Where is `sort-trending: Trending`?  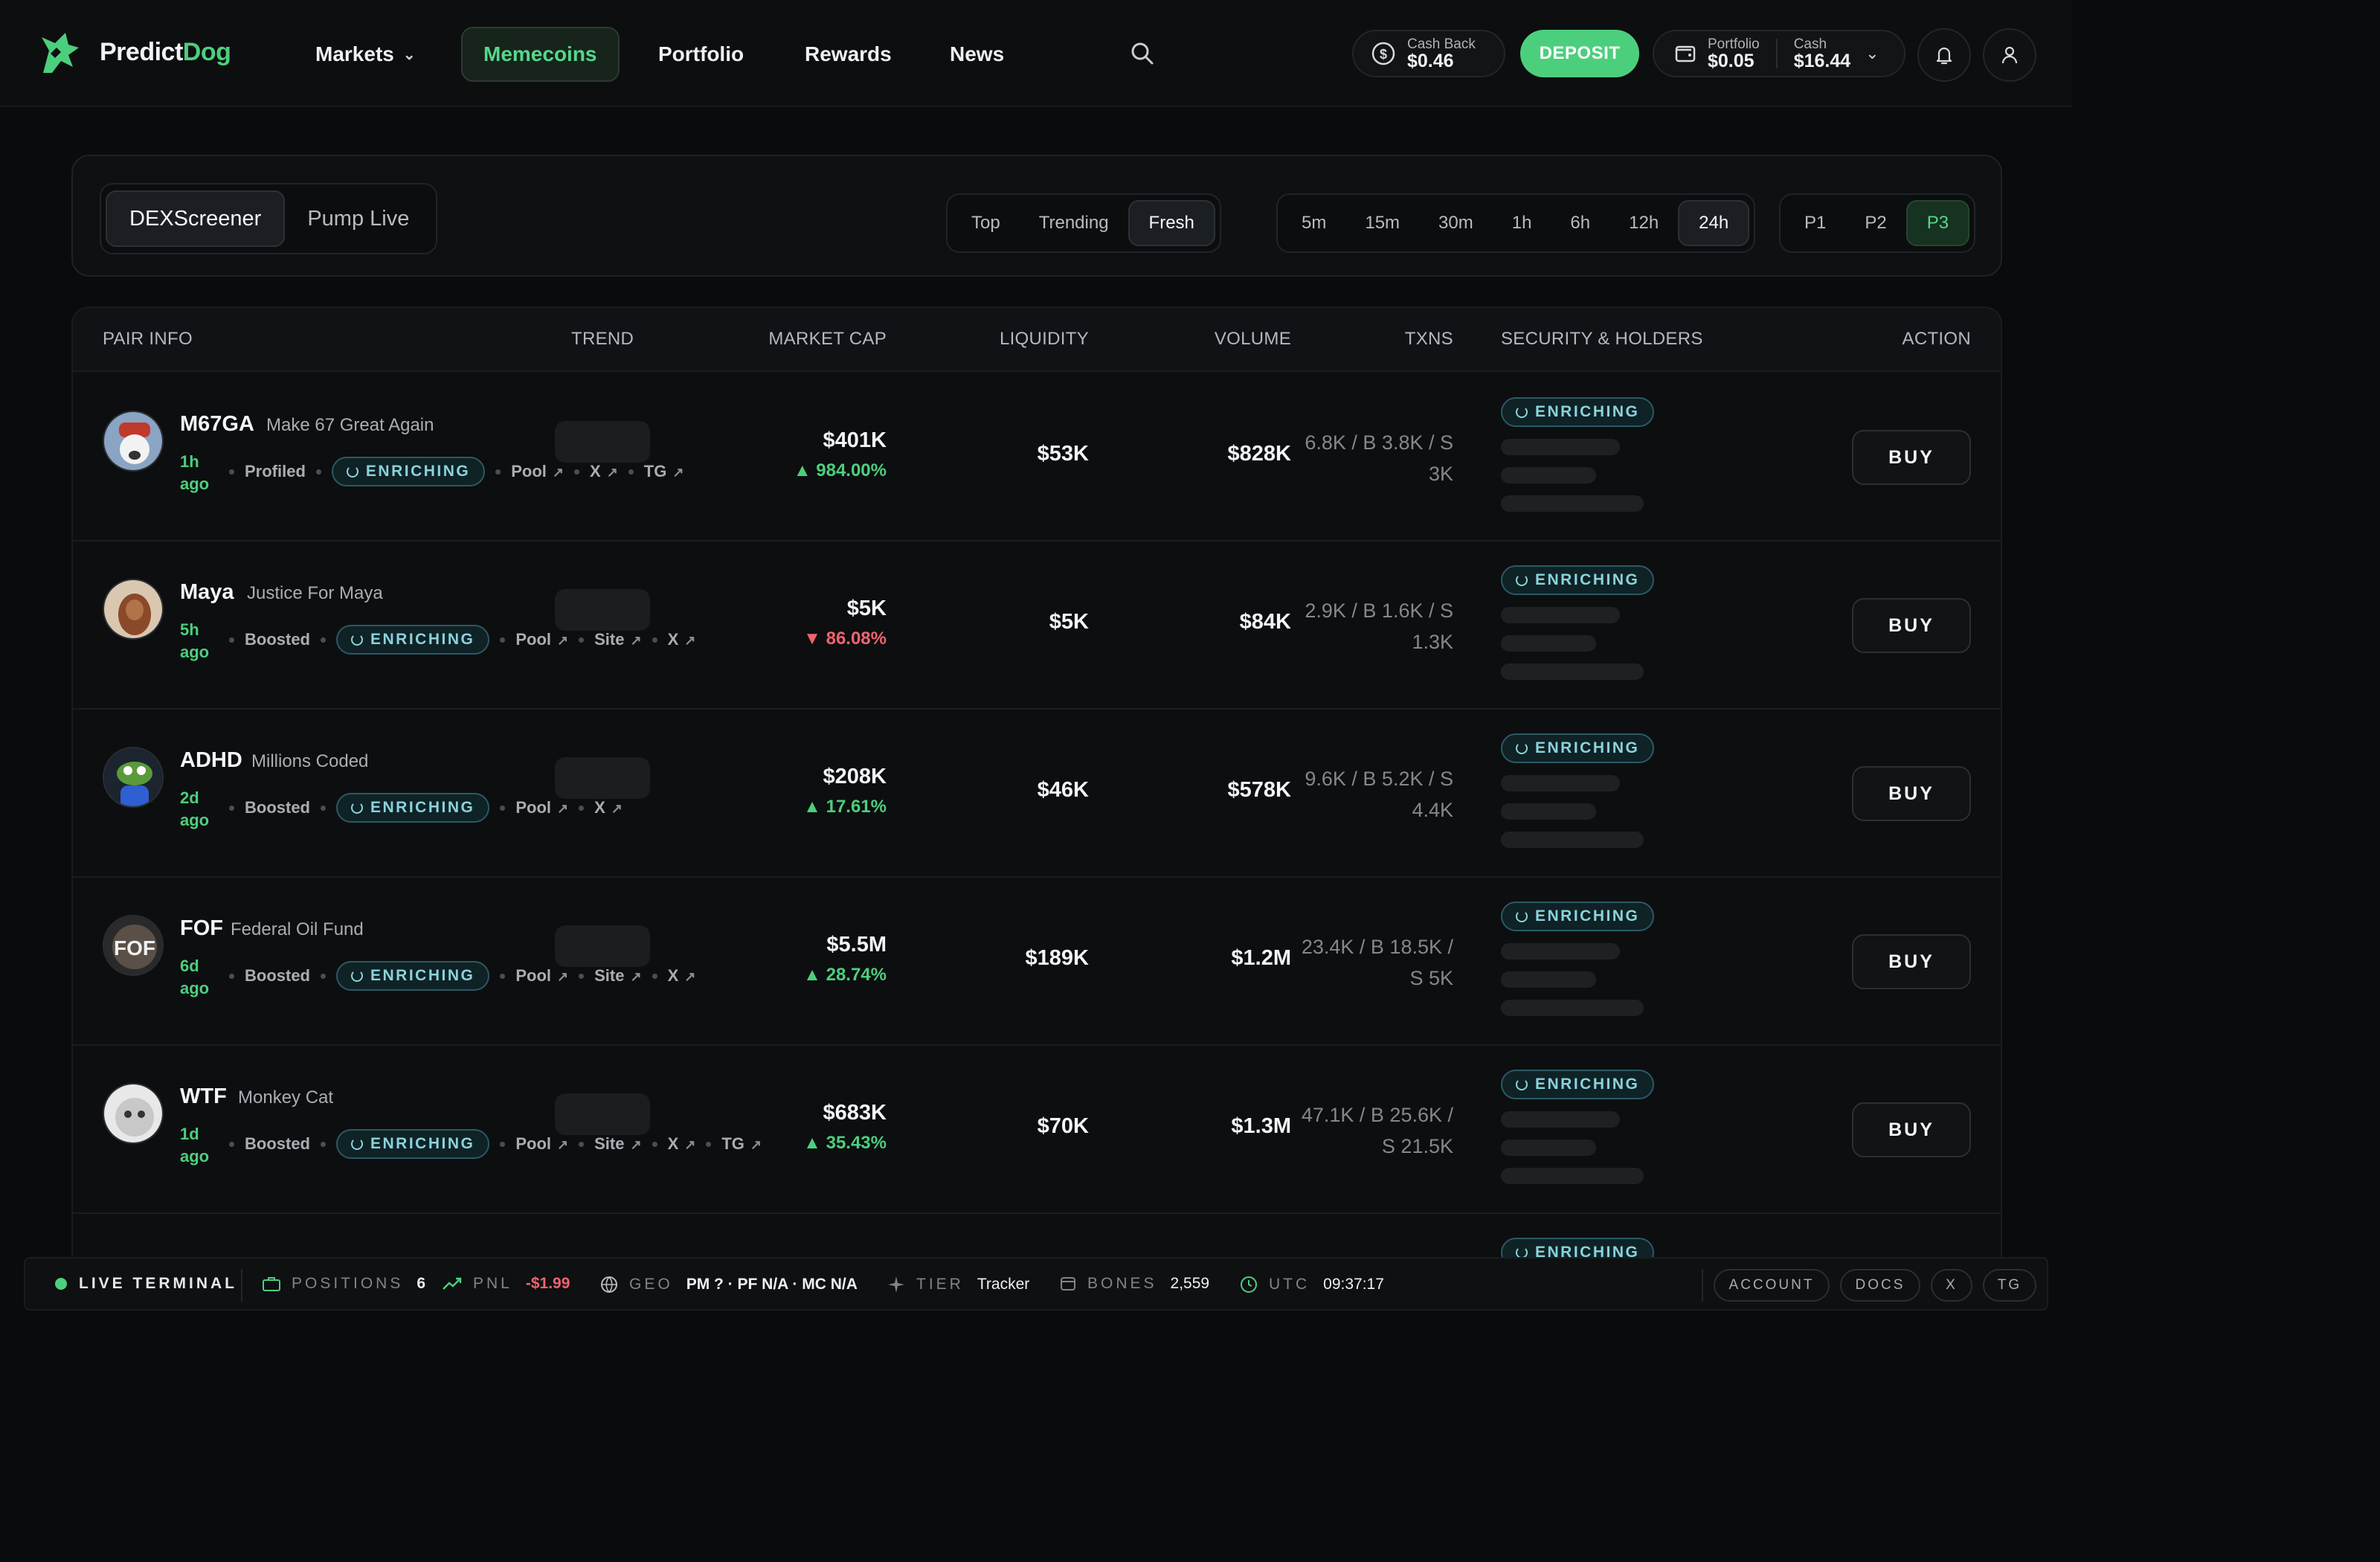 sort-trending: Trending is located at coordinates (1074, 223).